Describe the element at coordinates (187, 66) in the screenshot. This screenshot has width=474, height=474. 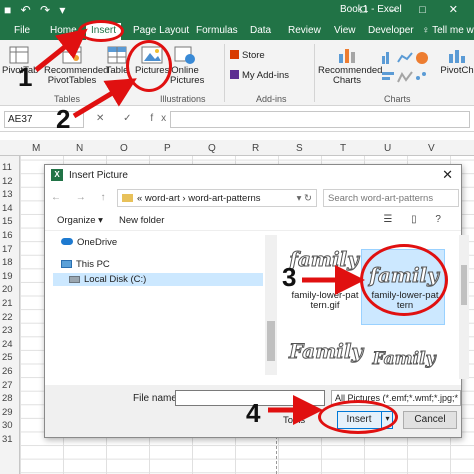
I see `online-pictures-button: Online Pictures` at that location.